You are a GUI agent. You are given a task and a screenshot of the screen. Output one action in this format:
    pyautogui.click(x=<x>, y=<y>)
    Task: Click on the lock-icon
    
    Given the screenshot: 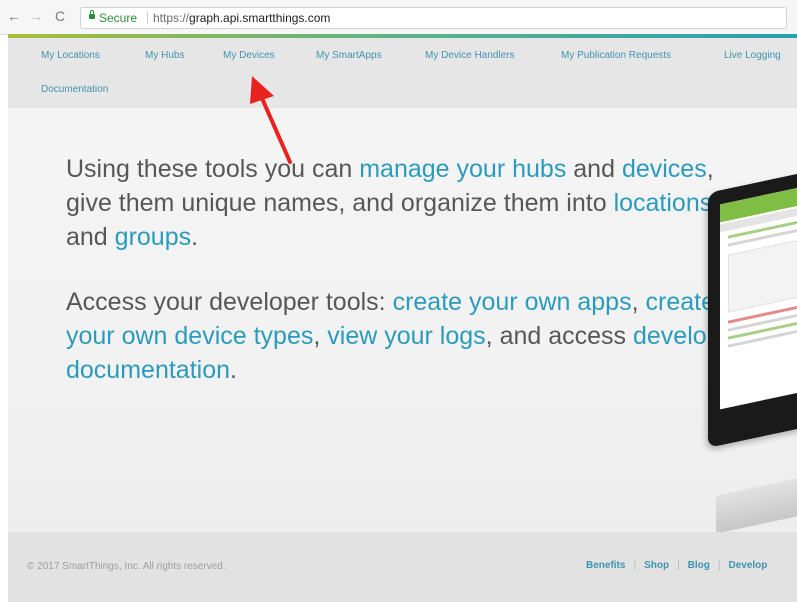 What is the action you would take?
    pyautogui.click(x=92, y=14)
    